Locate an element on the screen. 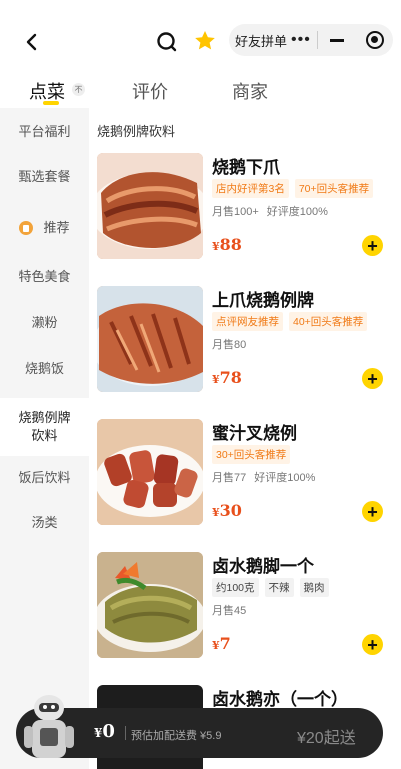  dish-tags: 点评网友推荐 40+回头客推荐 is located at coordinates (290, 321).